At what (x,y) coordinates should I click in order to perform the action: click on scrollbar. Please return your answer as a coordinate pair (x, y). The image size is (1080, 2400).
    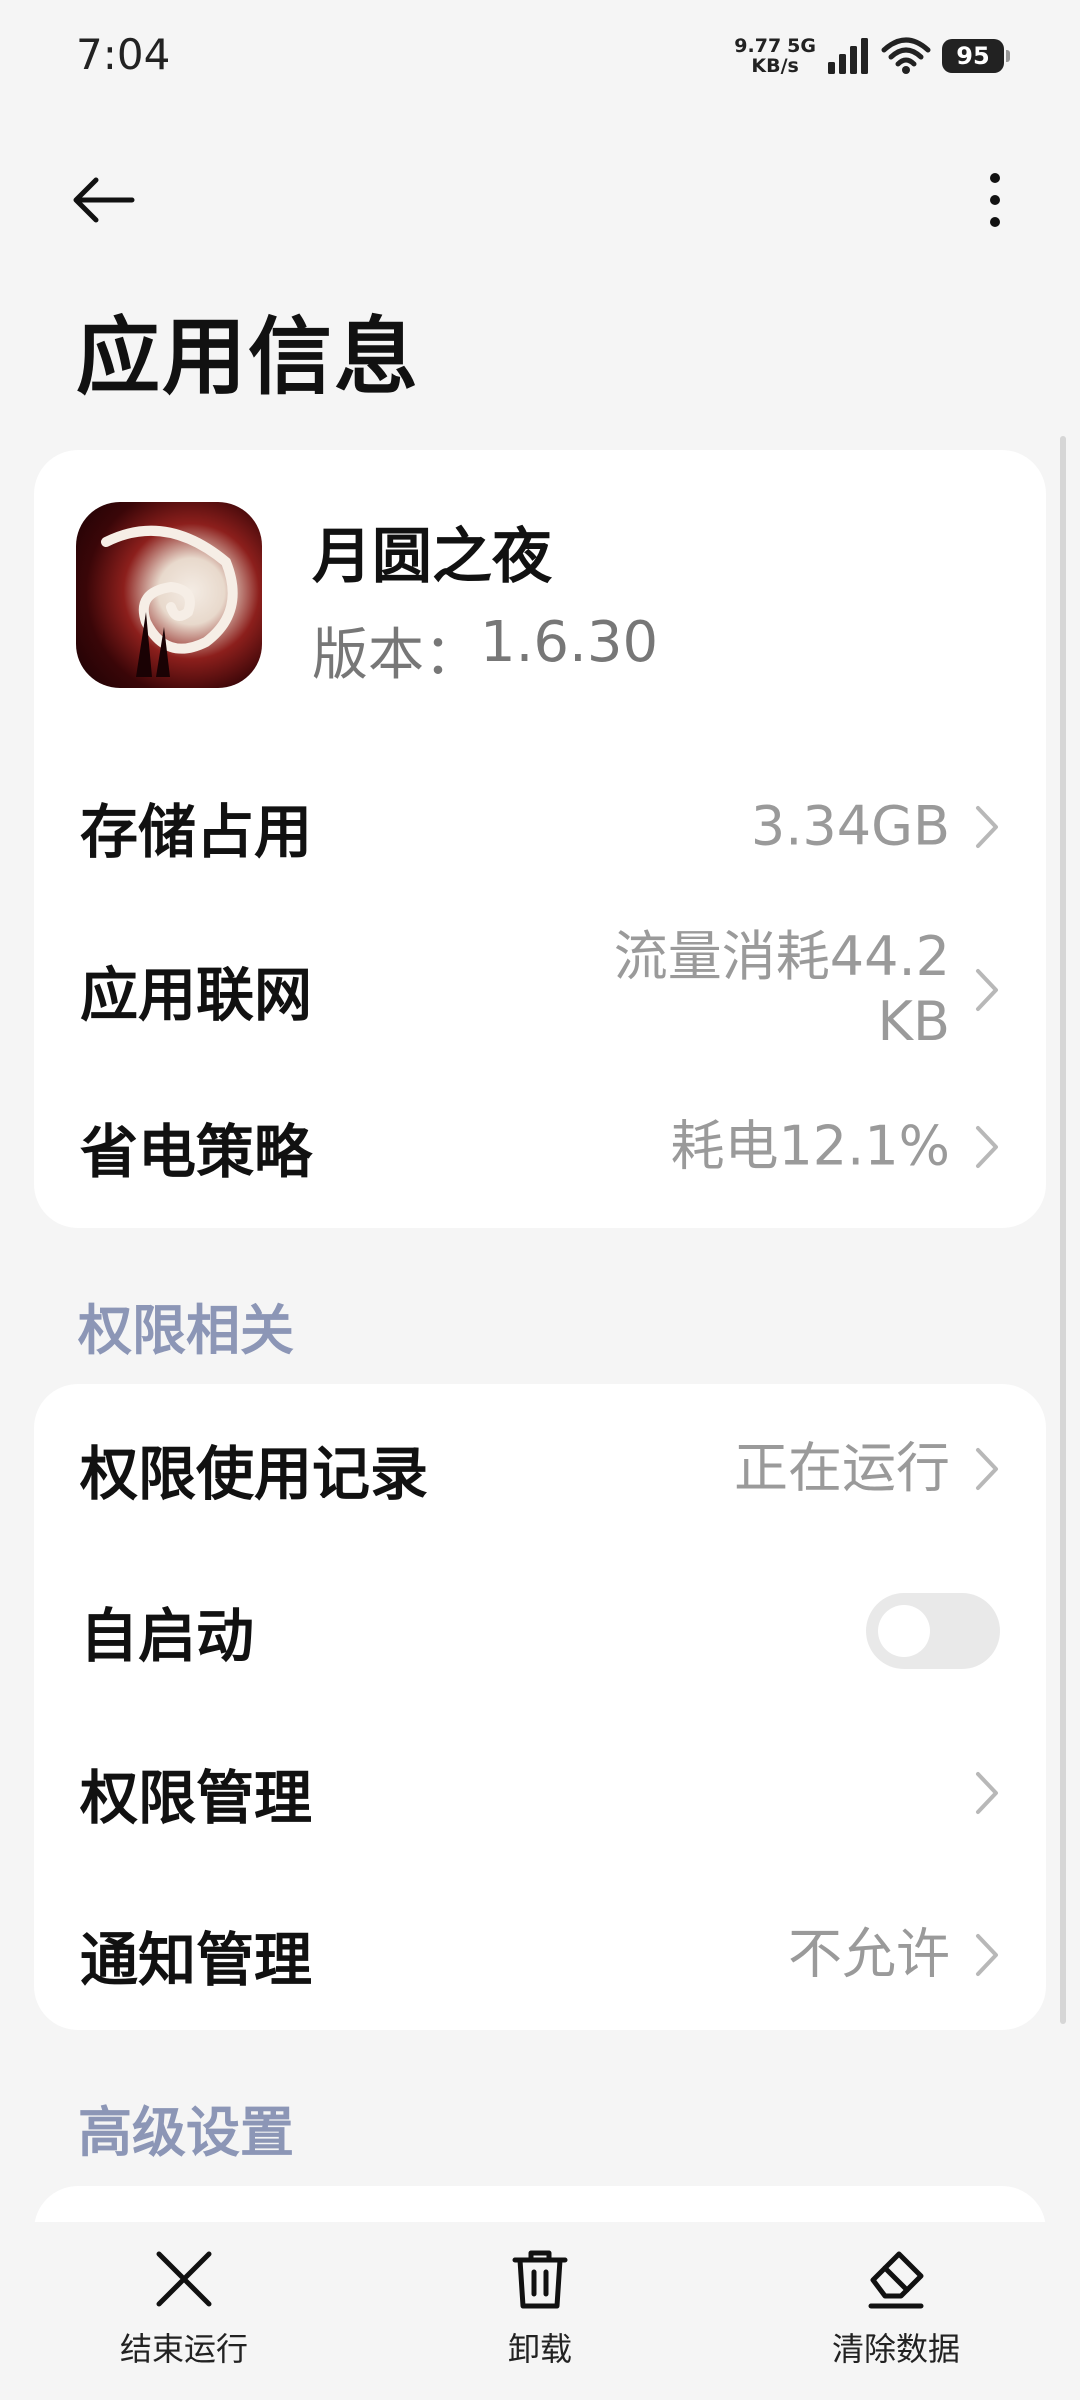
    Looking at the image, I should click on (1063, 1230).